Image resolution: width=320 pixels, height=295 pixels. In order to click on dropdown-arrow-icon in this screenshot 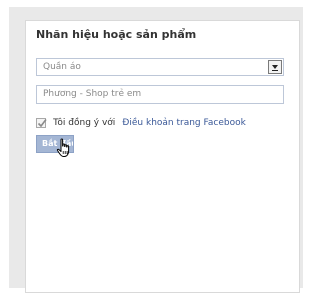, I will do `click(275, 67)`.